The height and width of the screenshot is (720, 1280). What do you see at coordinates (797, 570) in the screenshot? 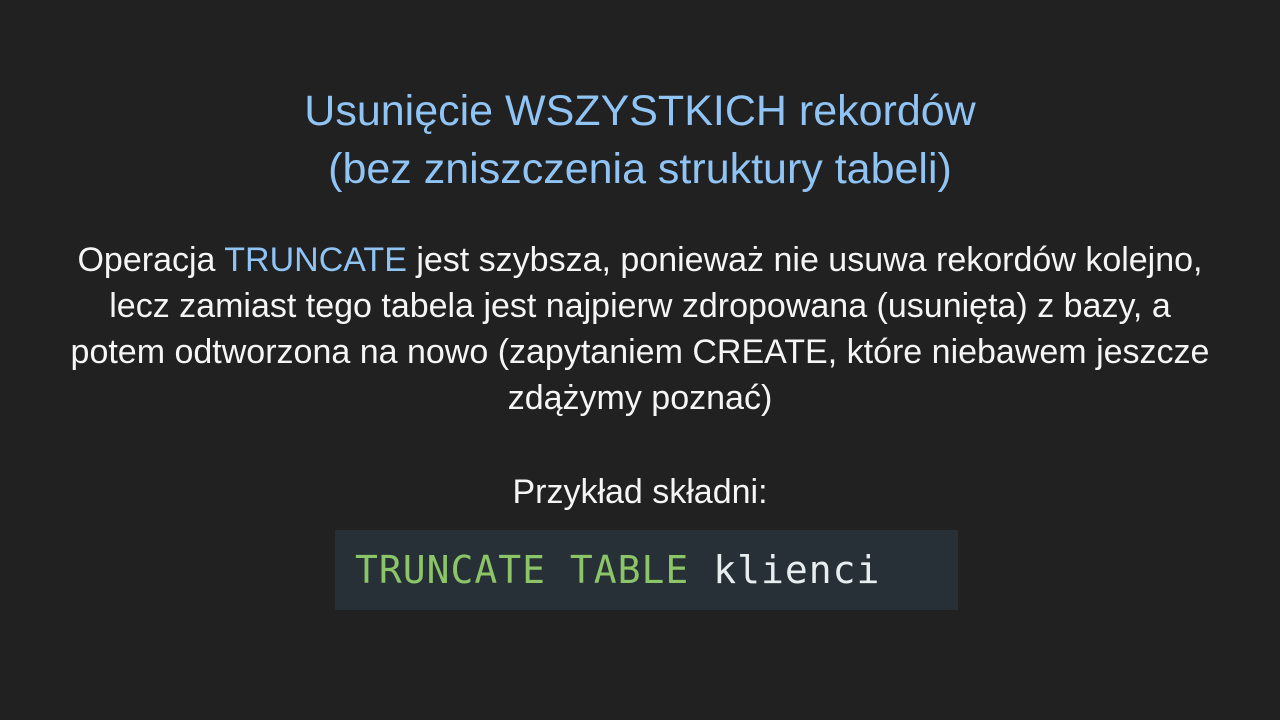
I see `code-identifier: klienci` at bounding box center [797, 570].